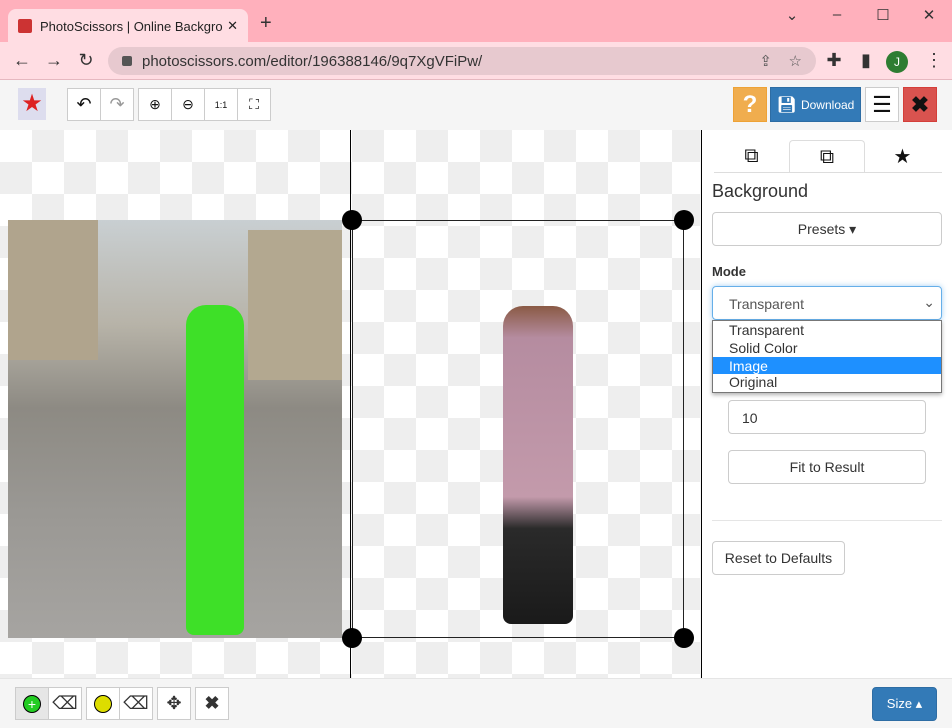 This screenshot has width=952, height=728. Describe the element at coordinates (765, 61) in the screenshot. I see `share-icon: ⇪` at that location.